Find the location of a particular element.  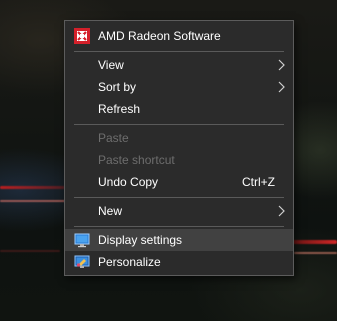

keyboard-shortcut: Ctrl+Z is located at coordinates (258, 182).